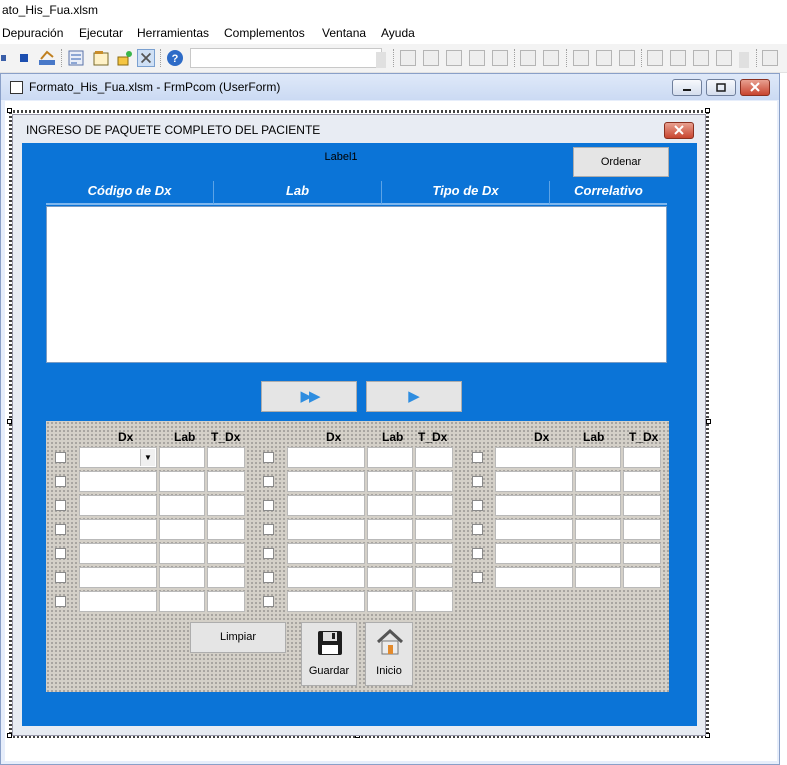 The height and width of the screenshot is (765, 787). I want to click on object-browser-icon, so click(125, 58).